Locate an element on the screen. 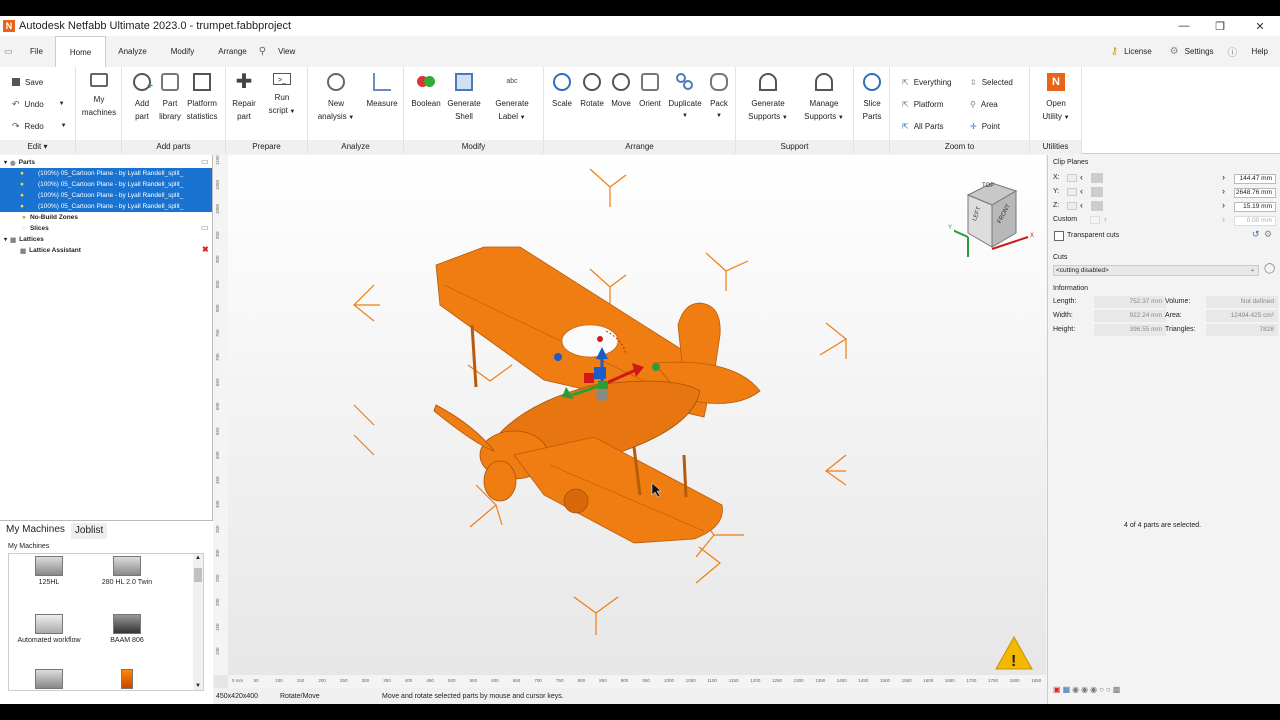  tab-analyze: Analyze is located at coordinates (132, 51).